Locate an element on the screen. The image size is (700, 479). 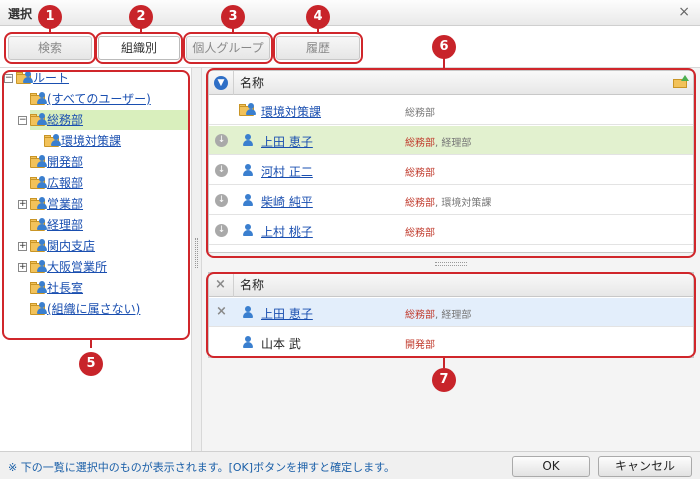
callout-badge: 4 is located at coordinates (318, 17).